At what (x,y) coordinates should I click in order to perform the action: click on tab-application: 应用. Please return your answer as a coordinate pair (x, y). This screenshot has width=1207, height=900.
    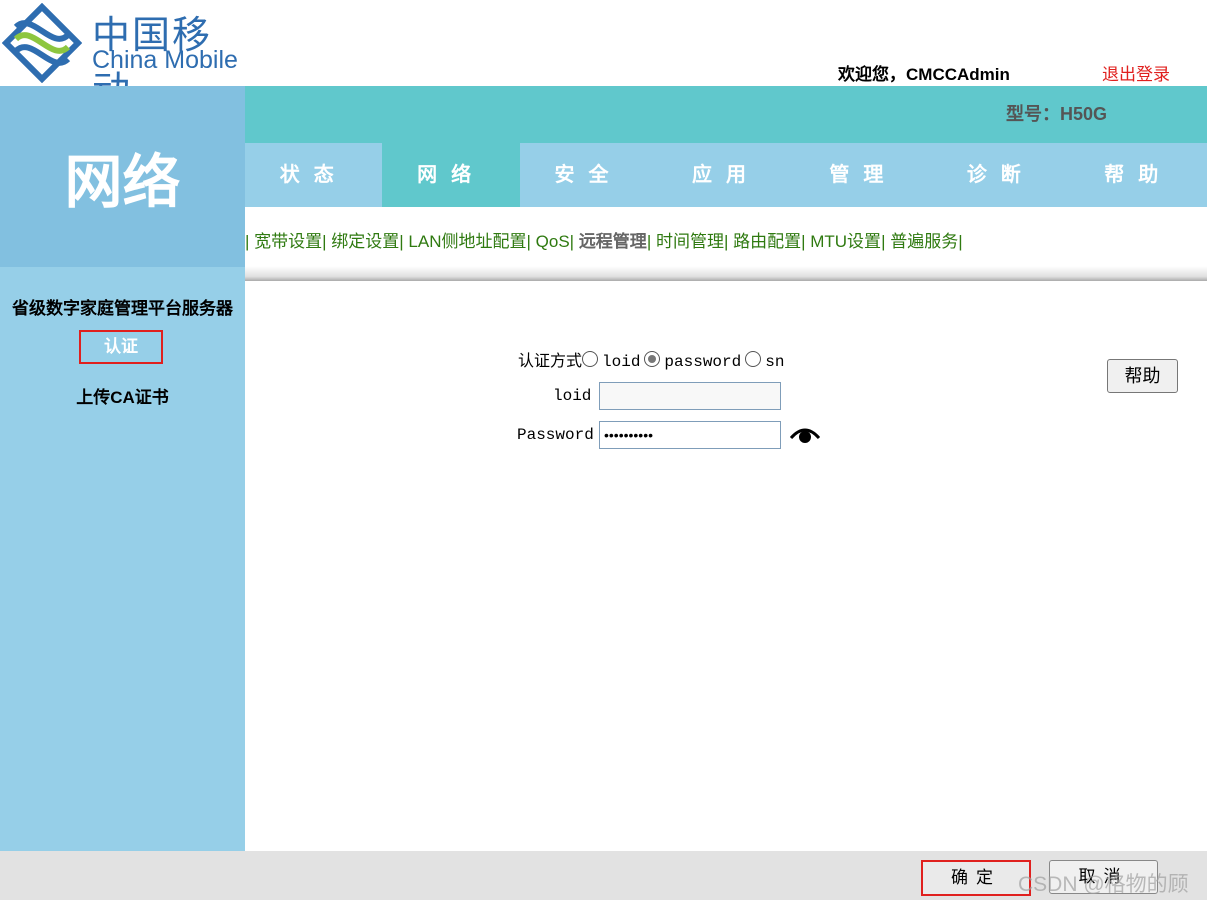
    Looking at the image, I should click on (725, 175).